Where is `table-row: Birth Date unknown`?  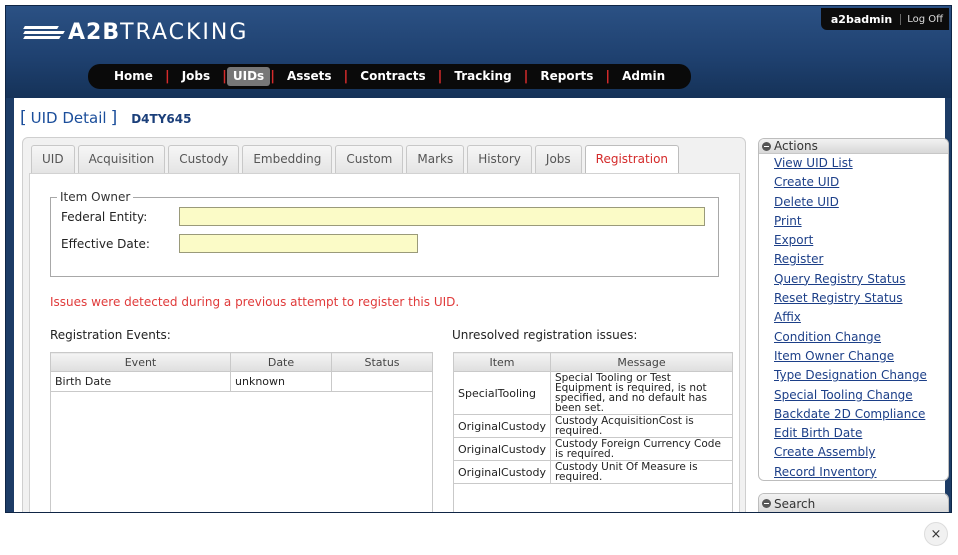 table-row: Birth Date unknown is located at coordinates (241, 381).